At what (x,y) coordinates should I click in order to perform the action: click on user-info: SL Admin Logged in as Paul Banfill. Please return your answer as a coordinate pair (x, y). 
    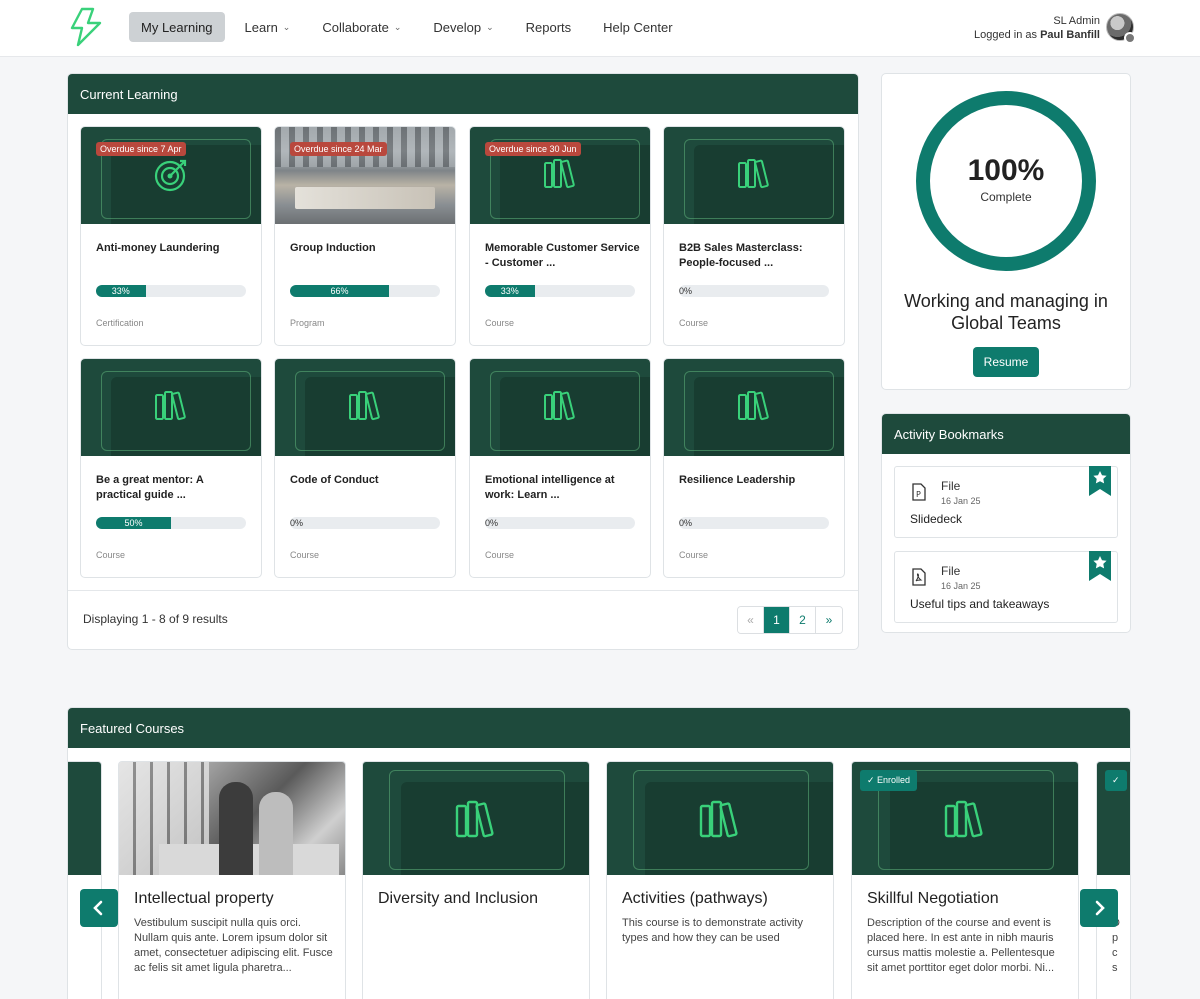
    Looking at the image, I should click on (1037, 28).